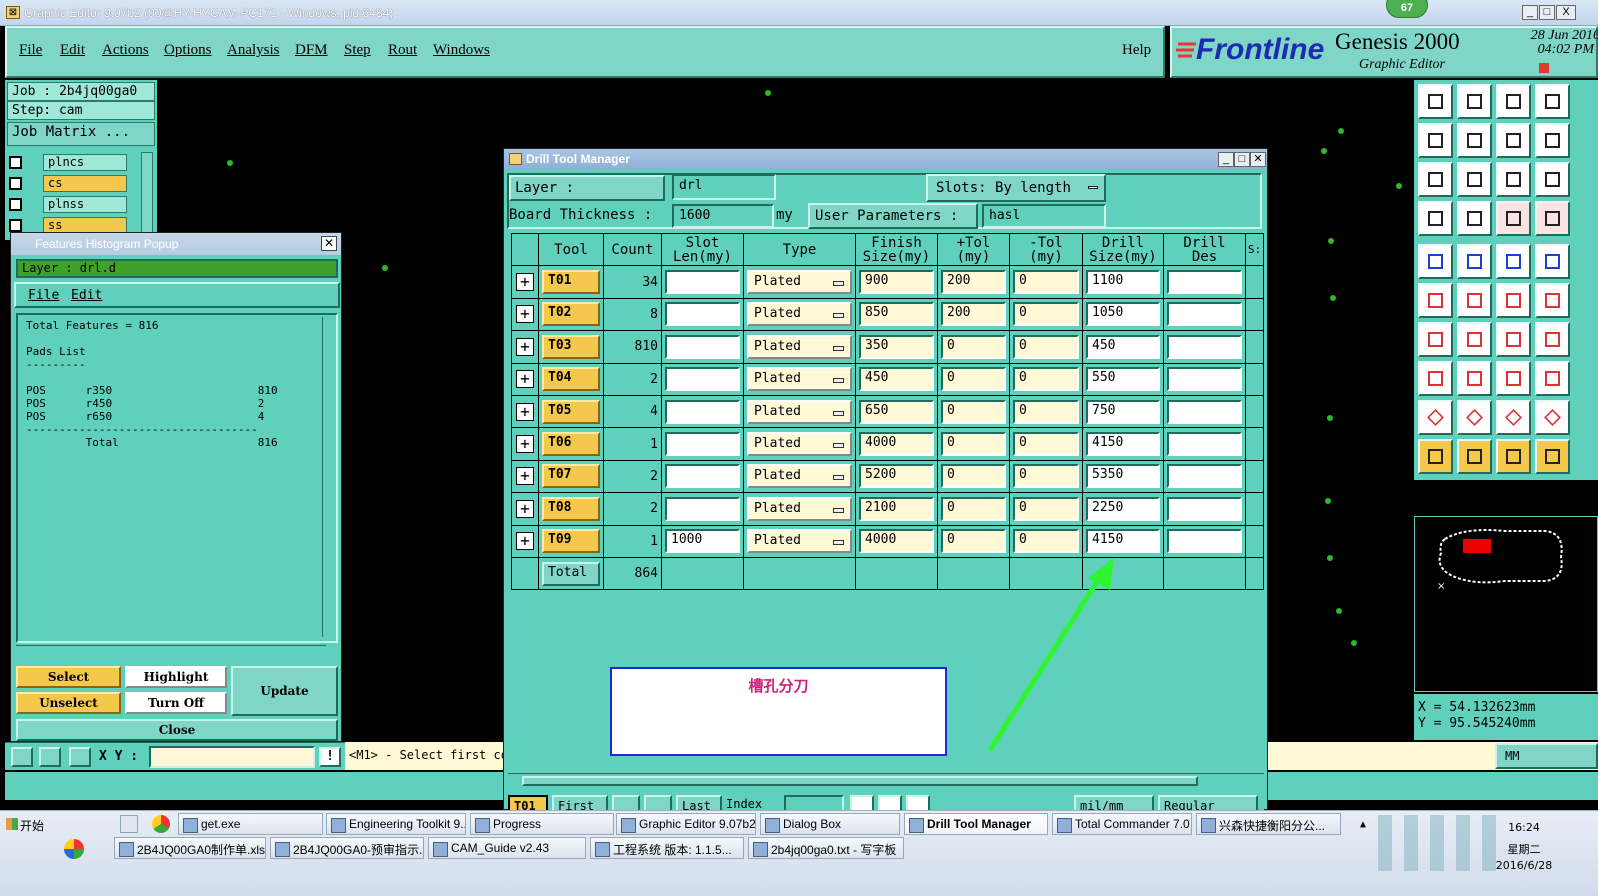 The image size is (1598, 896). What do you see at coordinates (1435, 140) in the screenshot?
I see `zoom-in-icon` at bounding box center [1435, 140].